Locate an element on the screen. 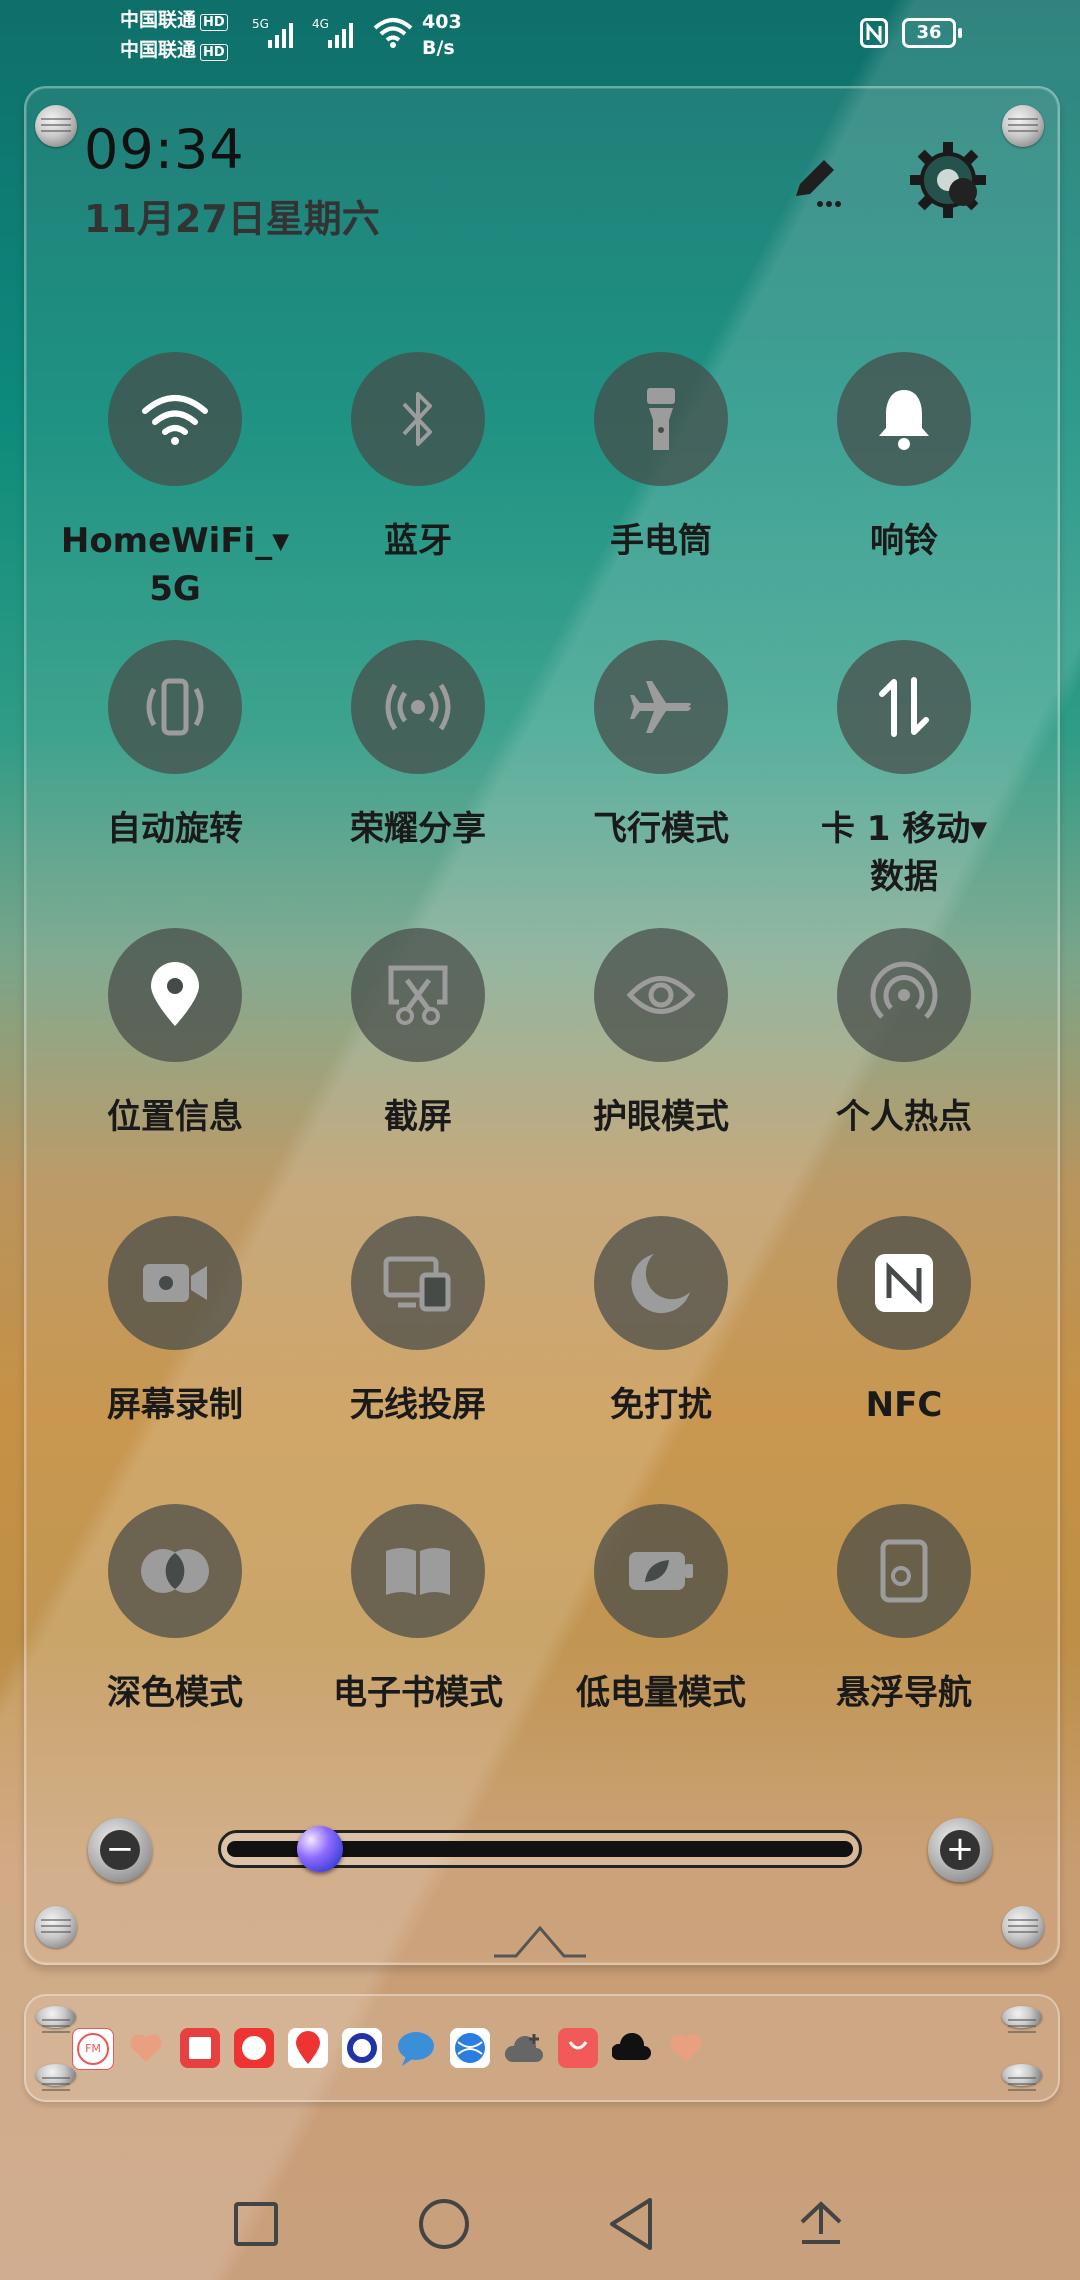  battery-saver-icon is located at coordinates (661, 1571).